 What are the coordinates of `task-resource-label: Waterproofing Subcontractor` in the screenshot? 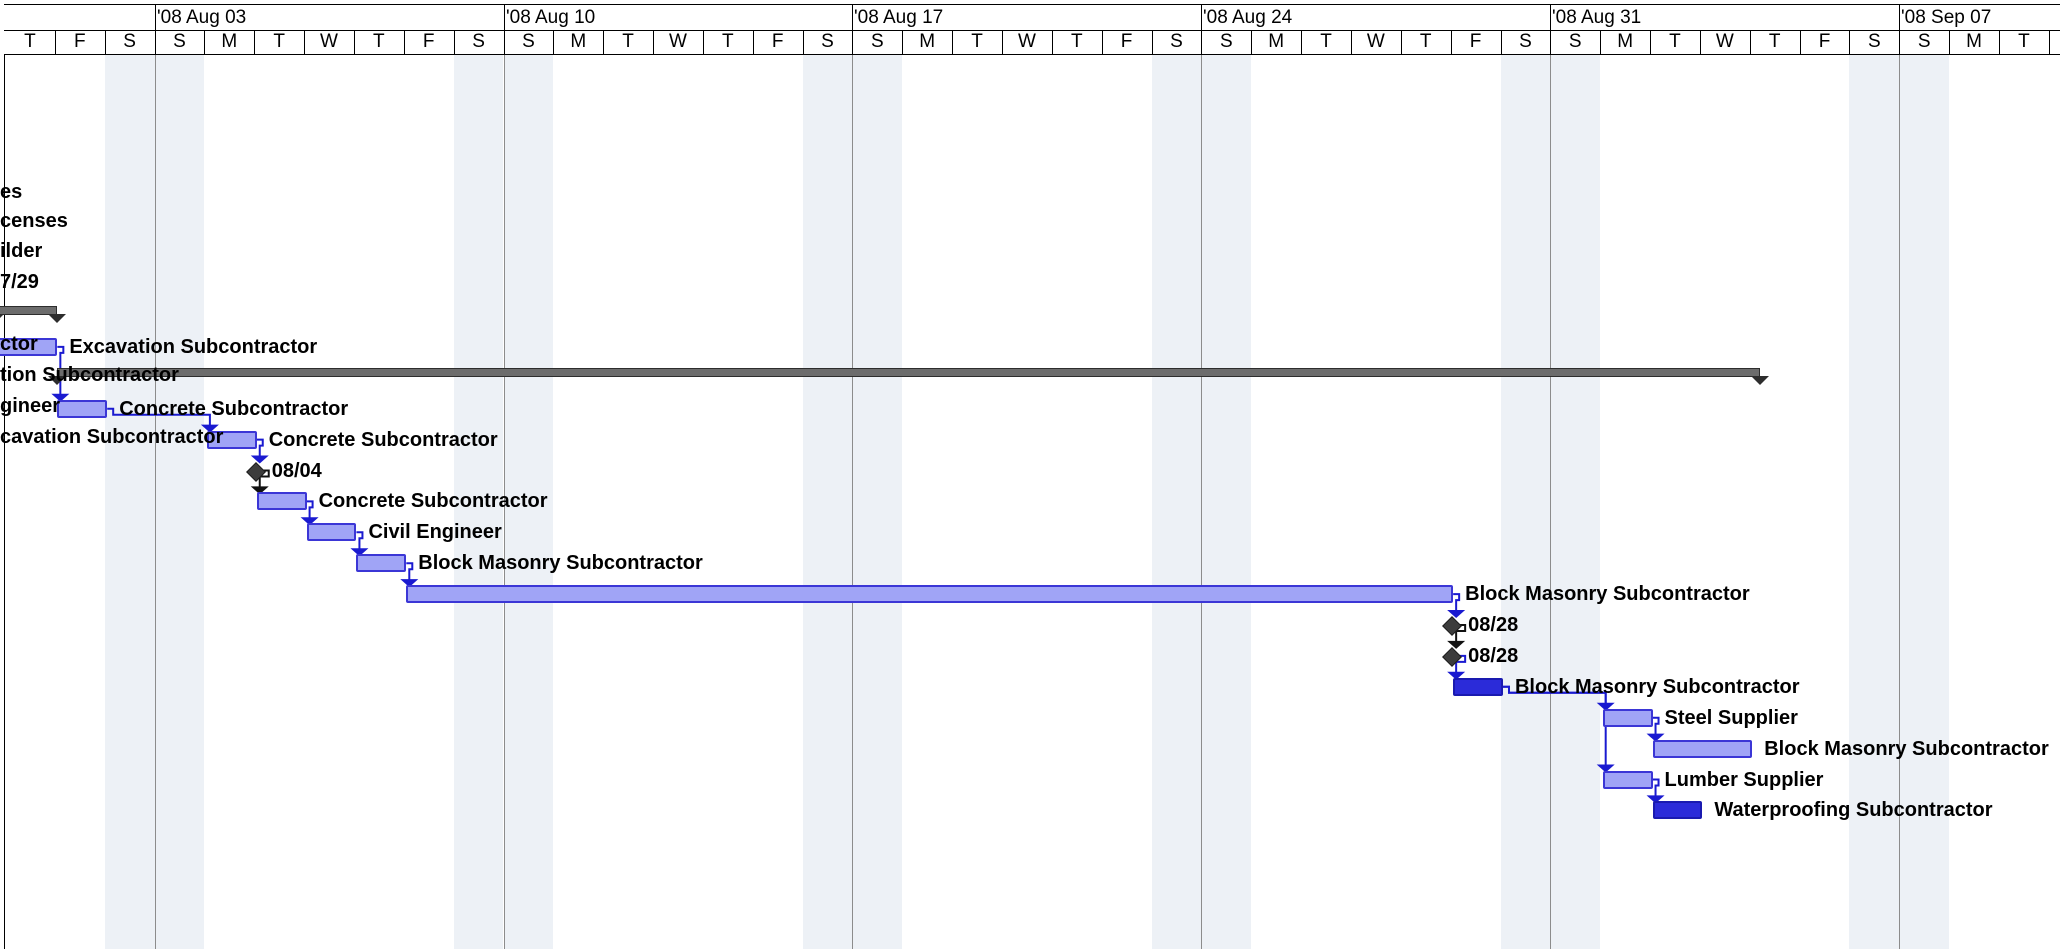 It's located at (1853, 810).